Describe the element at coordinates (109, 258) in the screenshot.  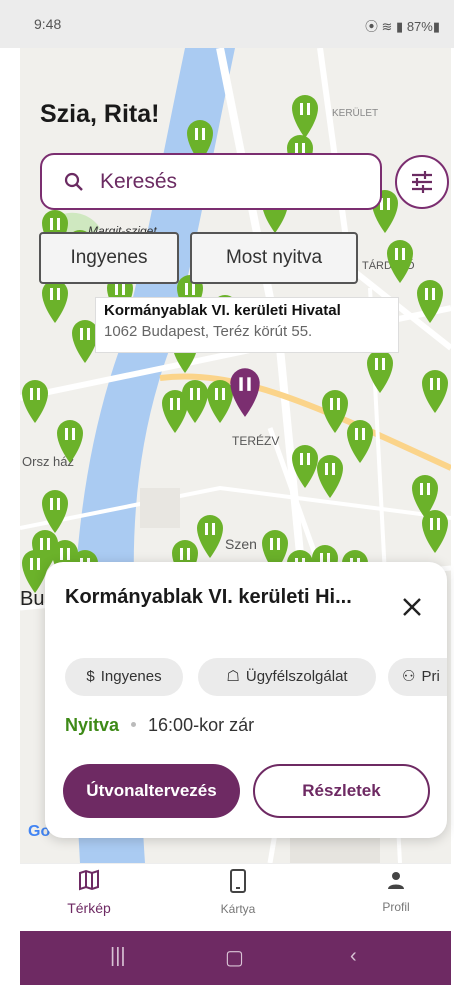
I see `filter-chip-free: Ingyenes` at that location.